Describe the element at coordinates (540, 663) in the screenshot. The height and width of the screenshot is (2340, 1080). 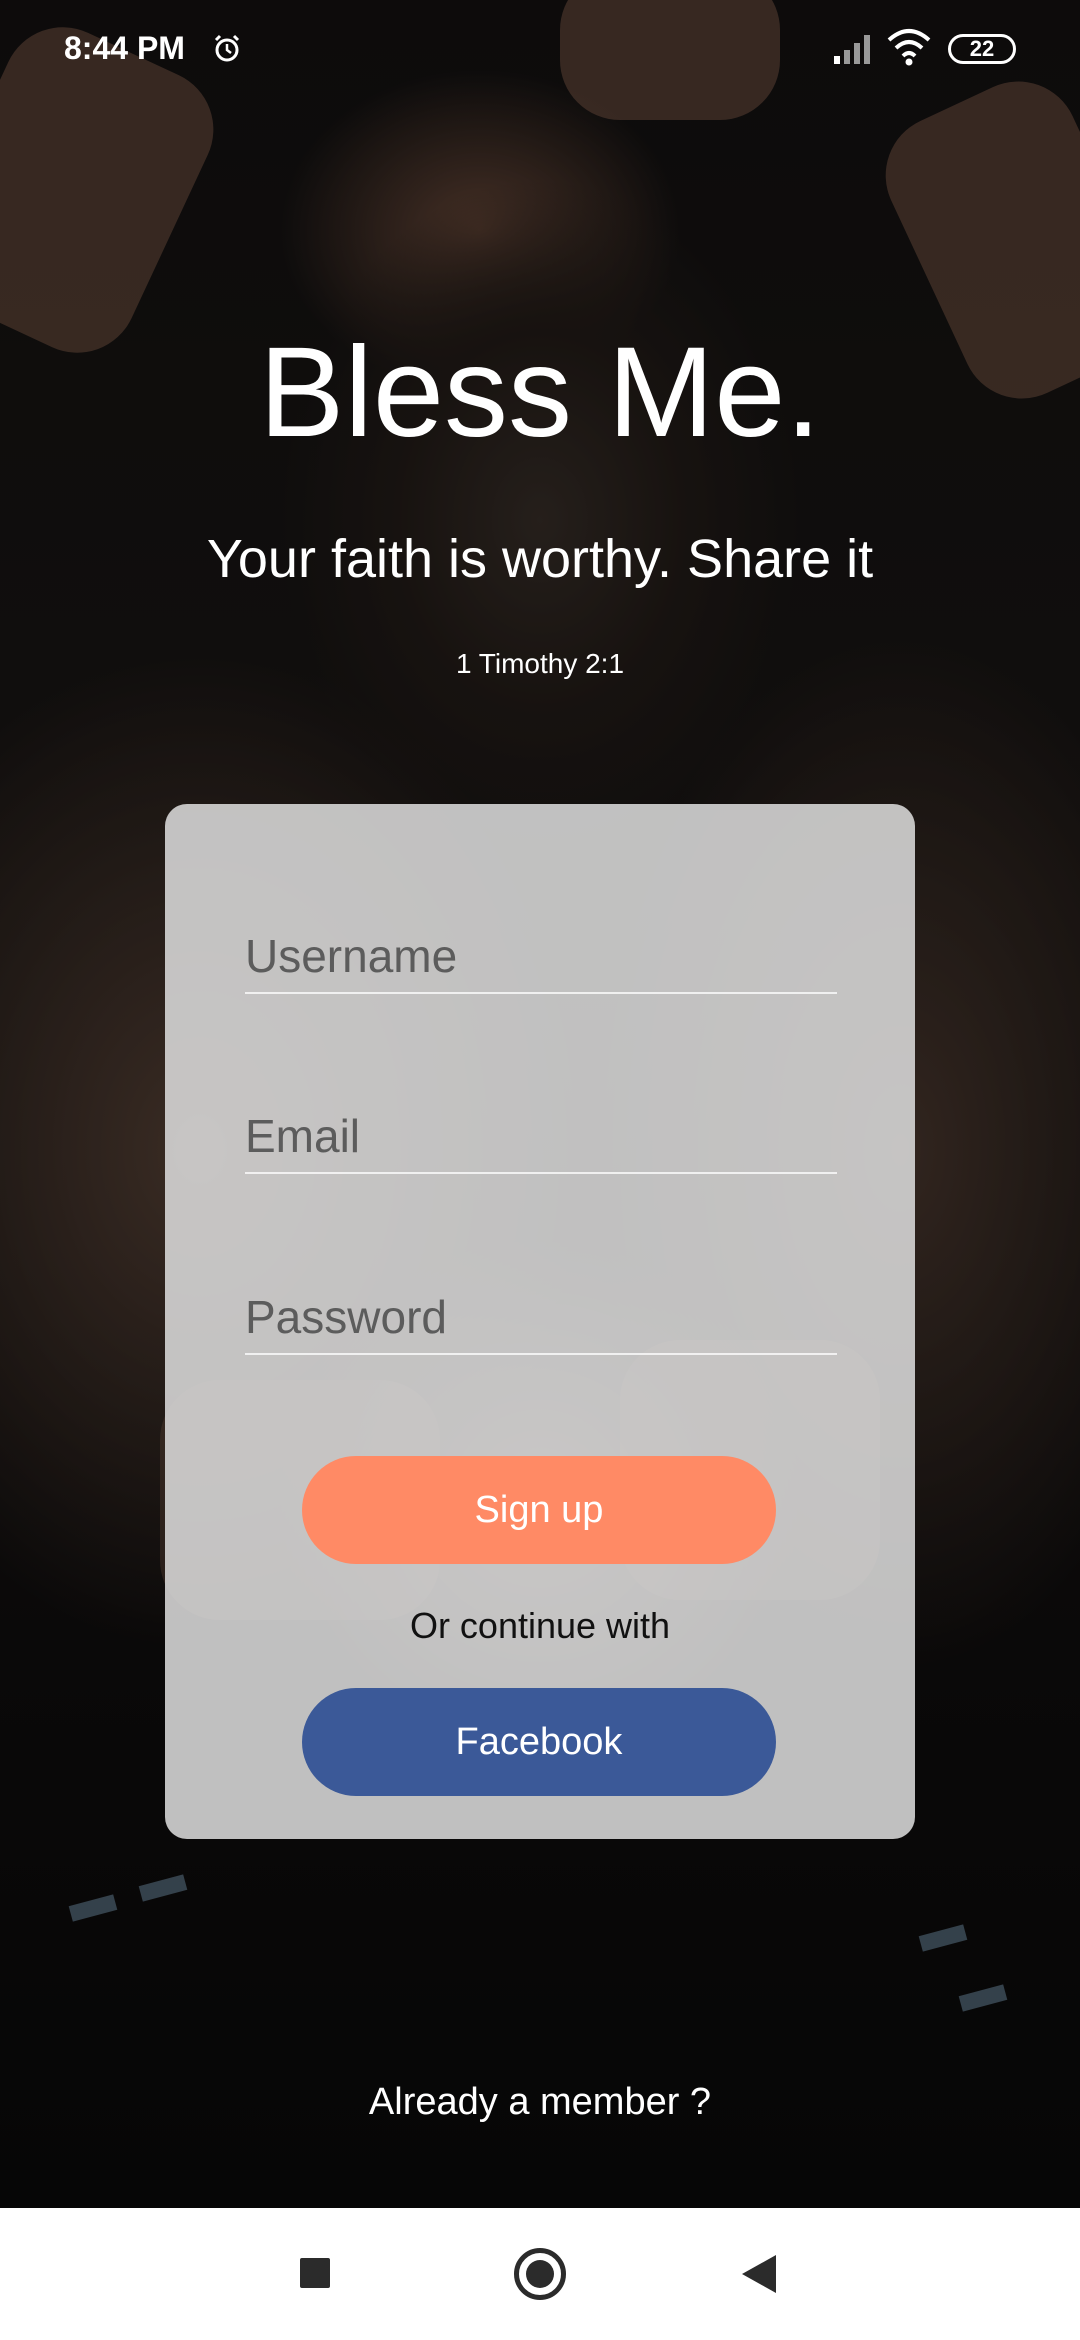
I see `verse-reference: 1 Timothy 2:1` at that location.